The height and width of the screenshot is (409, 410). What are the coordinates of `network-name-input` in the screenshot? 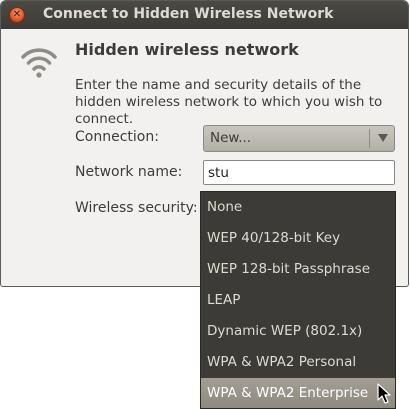 It's located at (299, 172).